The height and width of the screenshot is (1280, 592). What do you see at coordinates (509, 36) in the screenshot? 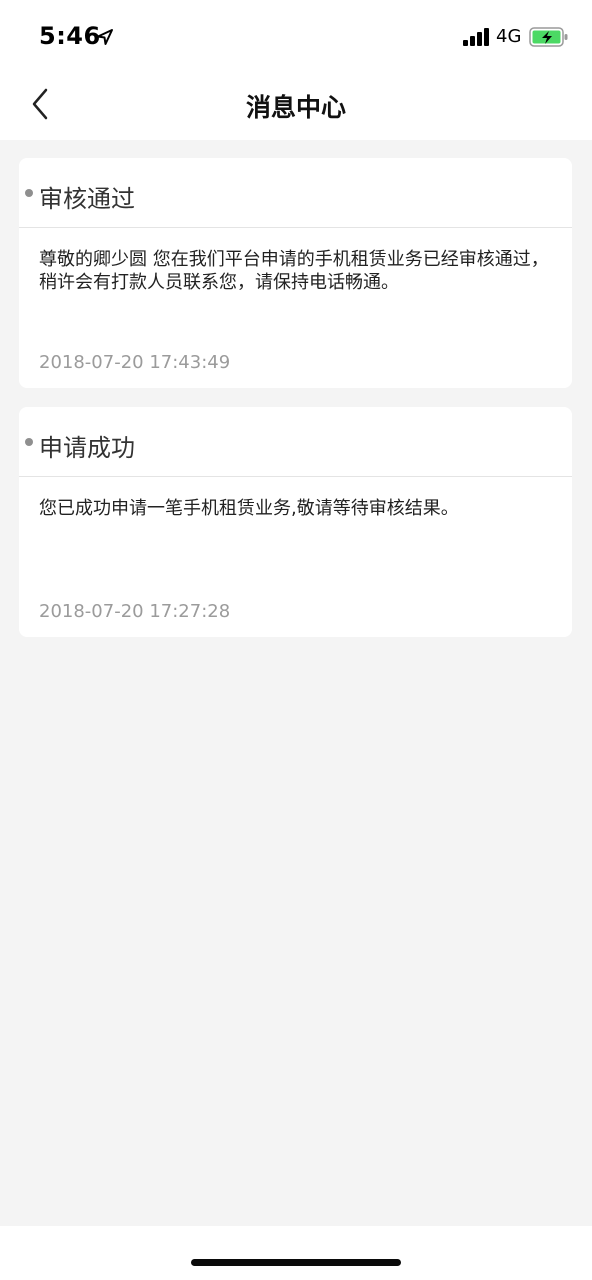
I see `network-label: 4G` at bounding box center [509, 36].